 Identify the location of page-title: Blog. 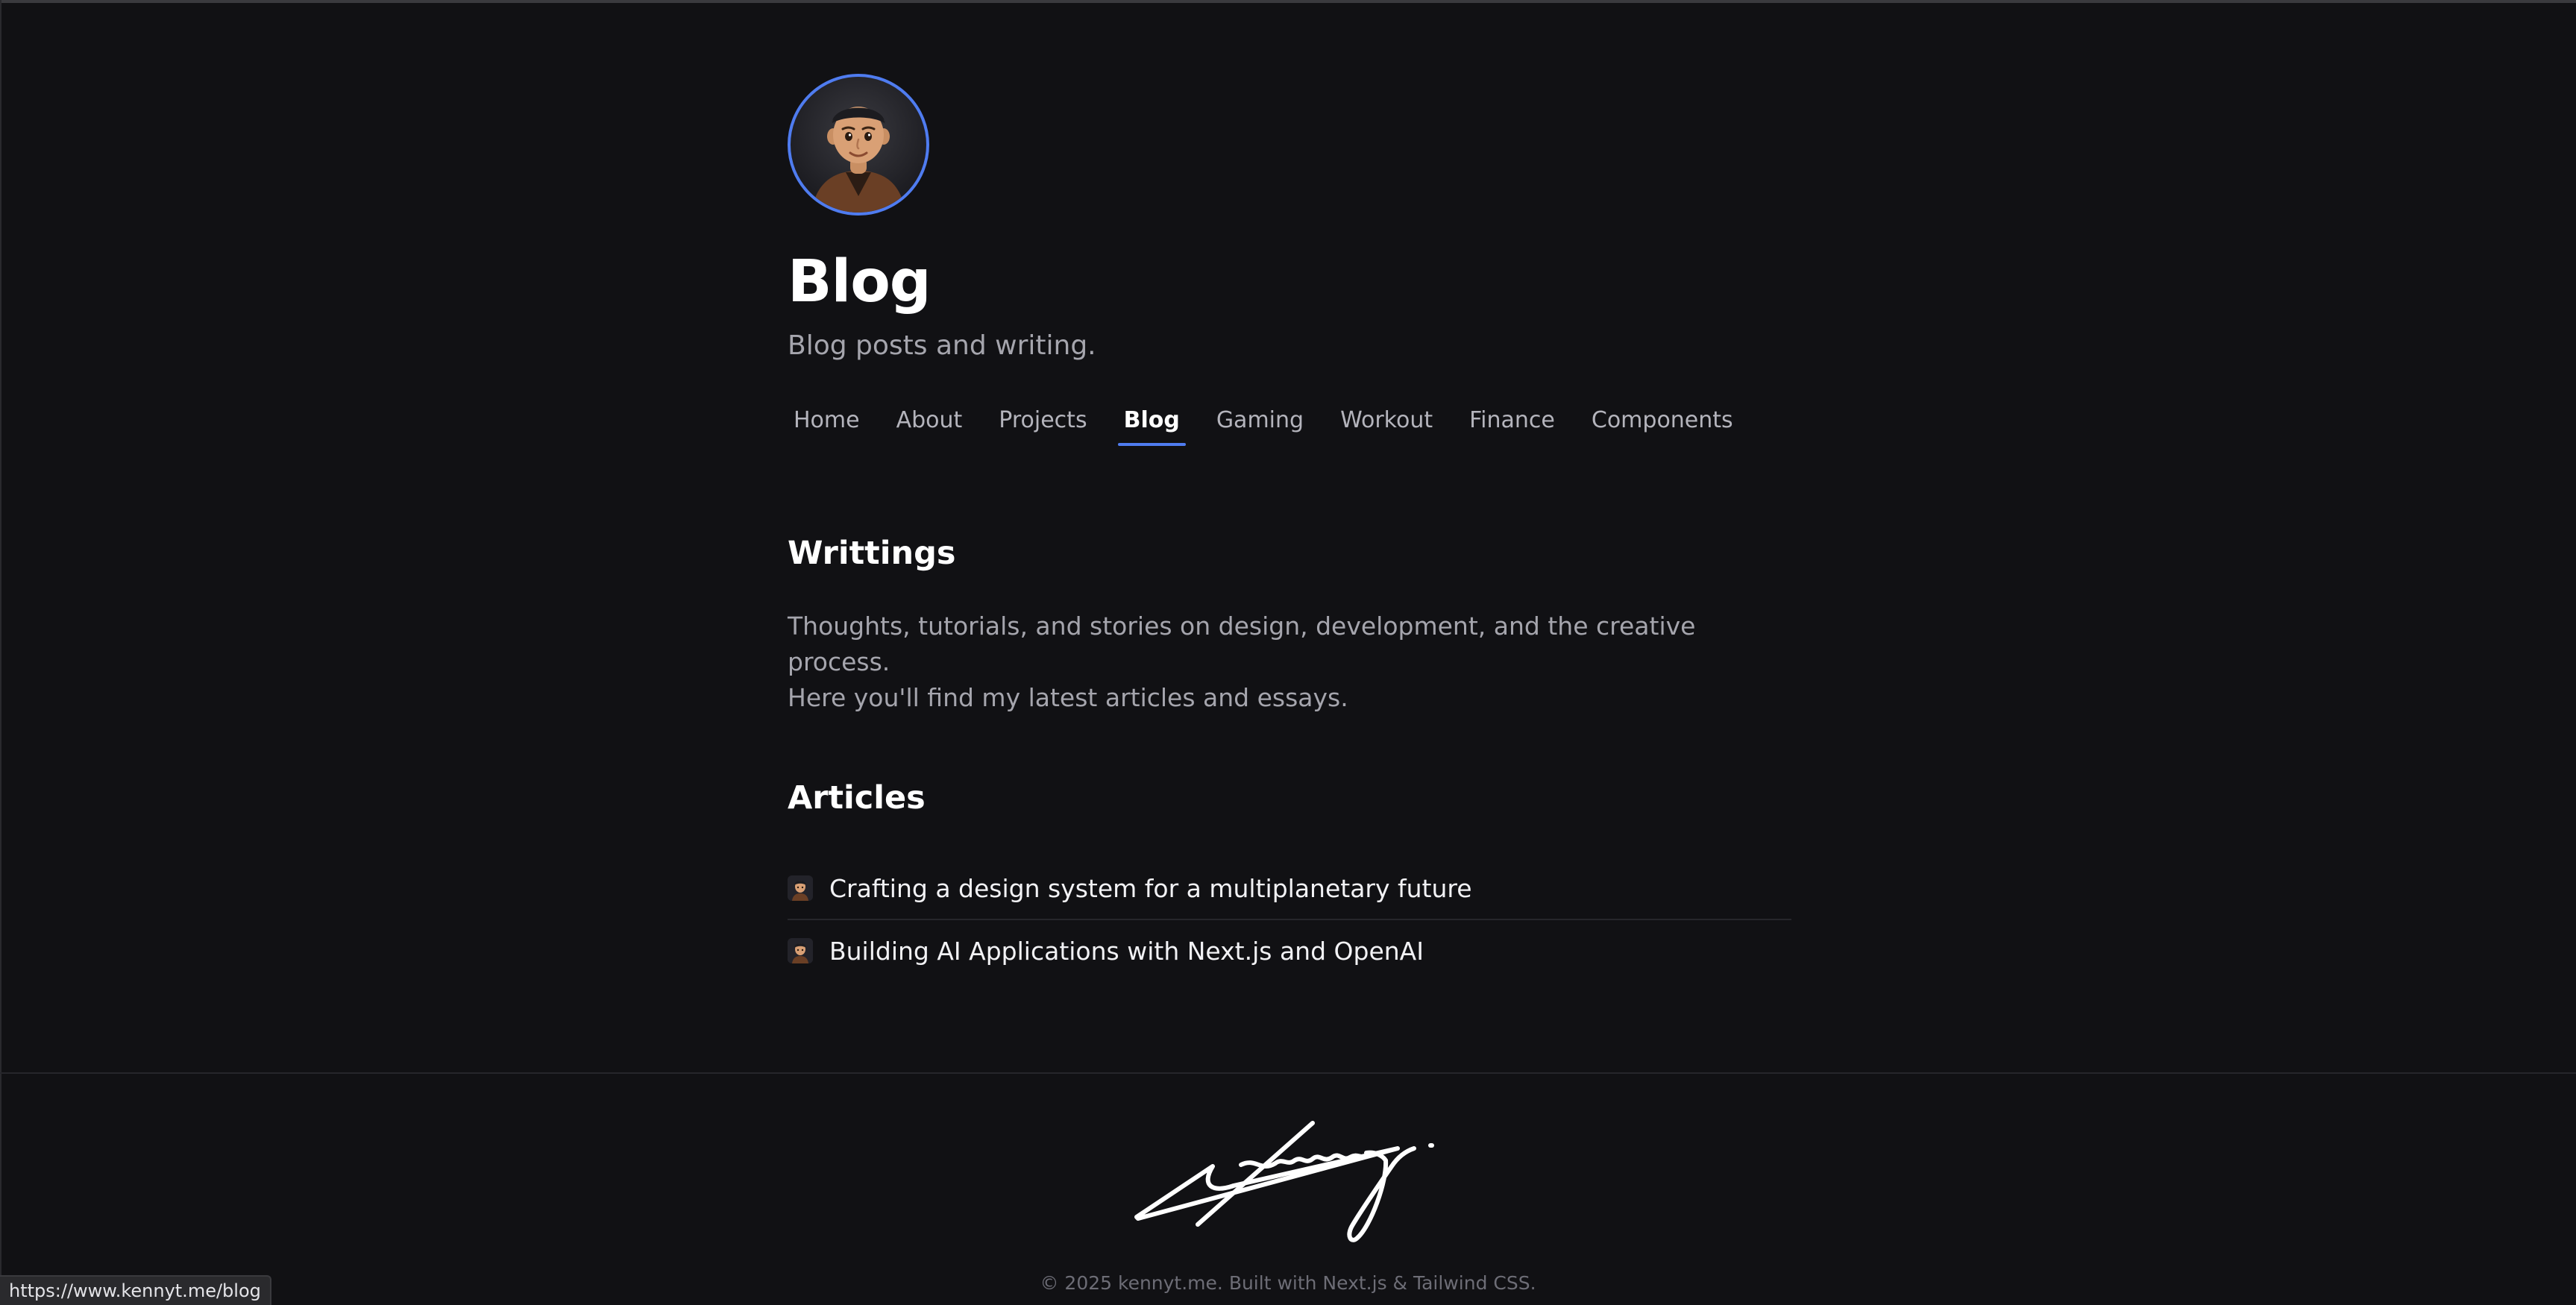
(860, 281).